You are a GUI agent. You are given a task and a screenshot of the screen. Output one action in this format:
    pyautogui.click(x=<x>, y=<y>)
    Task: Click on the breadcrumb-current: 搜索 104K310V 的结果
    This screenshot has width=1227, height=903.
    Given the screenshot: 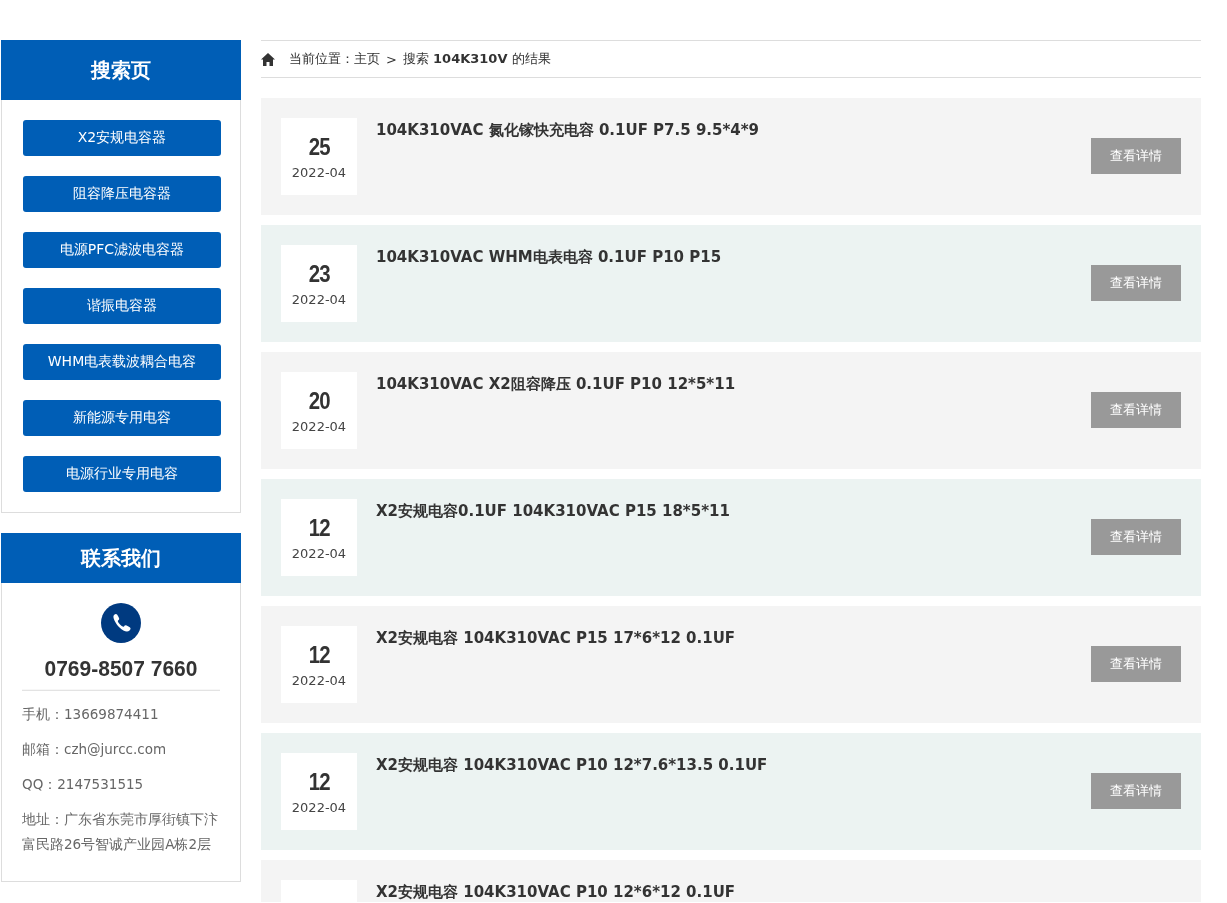 What is the action you would take?
    pyautogui.click(x=476, y=59)
    